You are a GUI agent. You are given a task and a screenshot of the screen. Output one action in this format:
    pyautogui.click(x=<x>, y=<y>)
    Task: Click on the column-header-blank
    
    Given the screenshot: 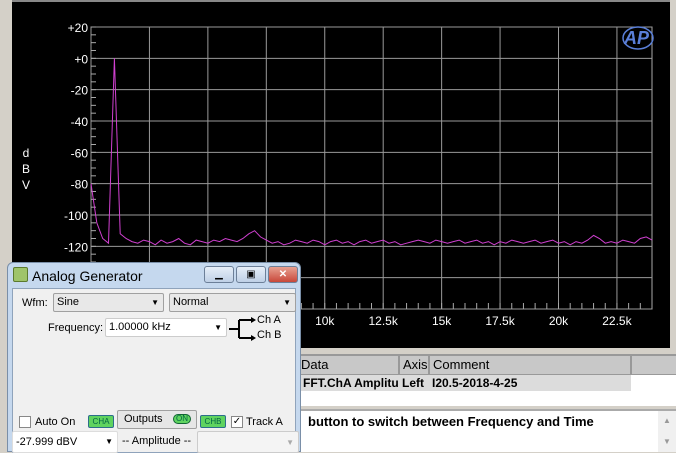 What is the action you would take?
    pyautogui.click(x=653, y=365)
    